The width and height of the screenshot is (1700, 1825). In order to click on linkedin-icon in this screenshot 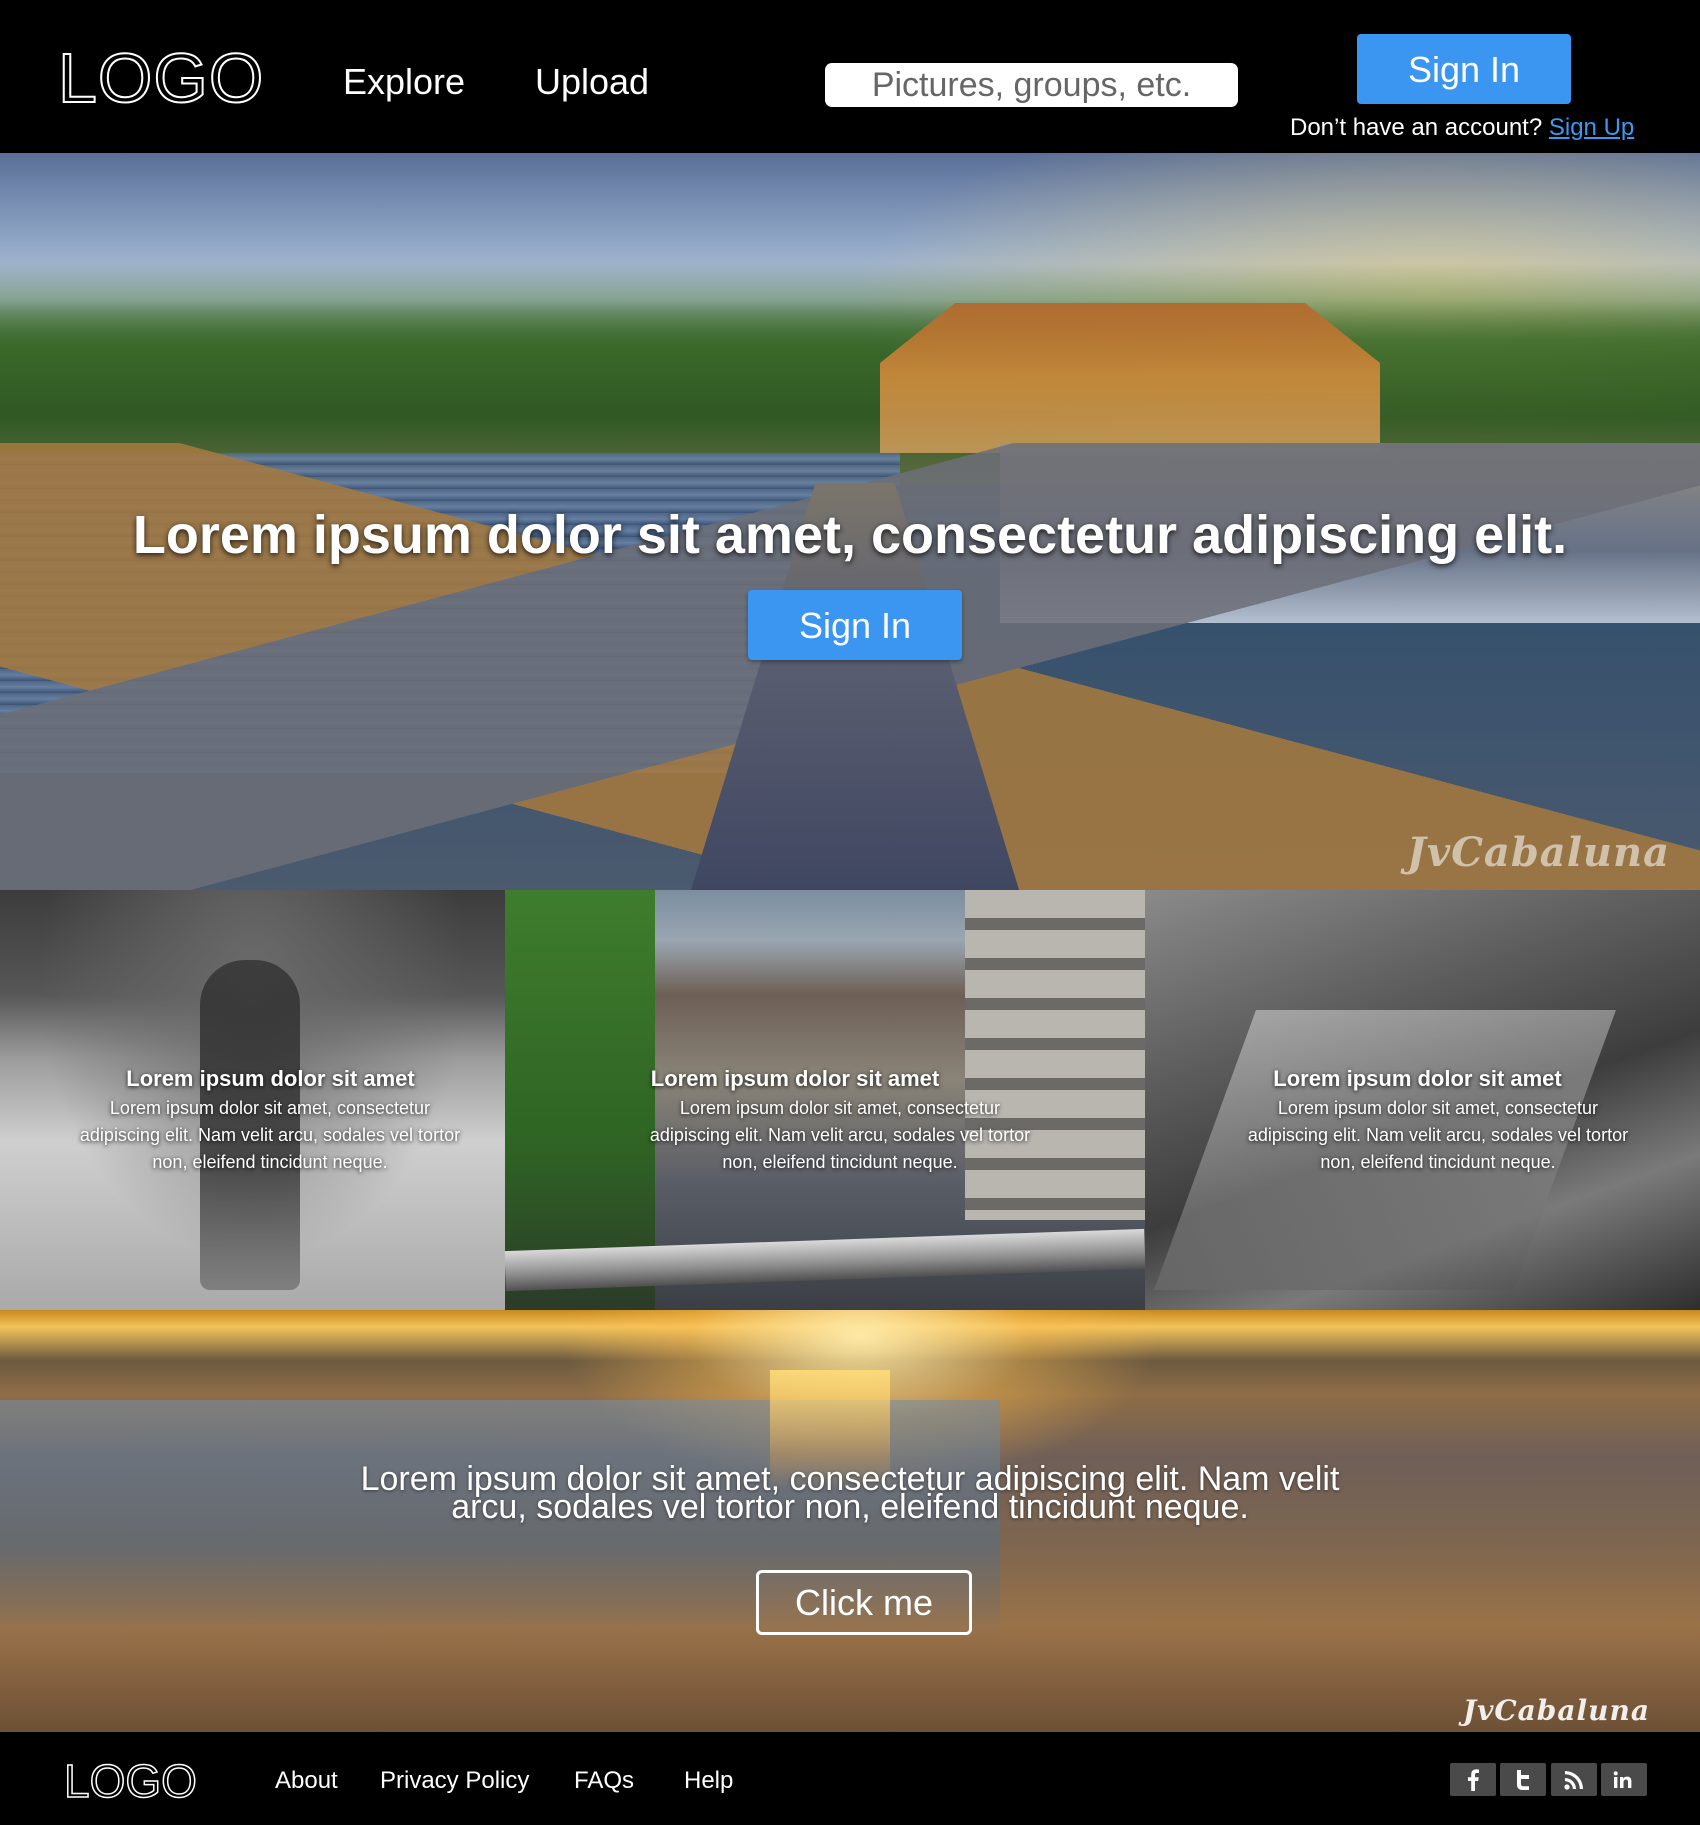, I will do `click(1622, 1779)`.